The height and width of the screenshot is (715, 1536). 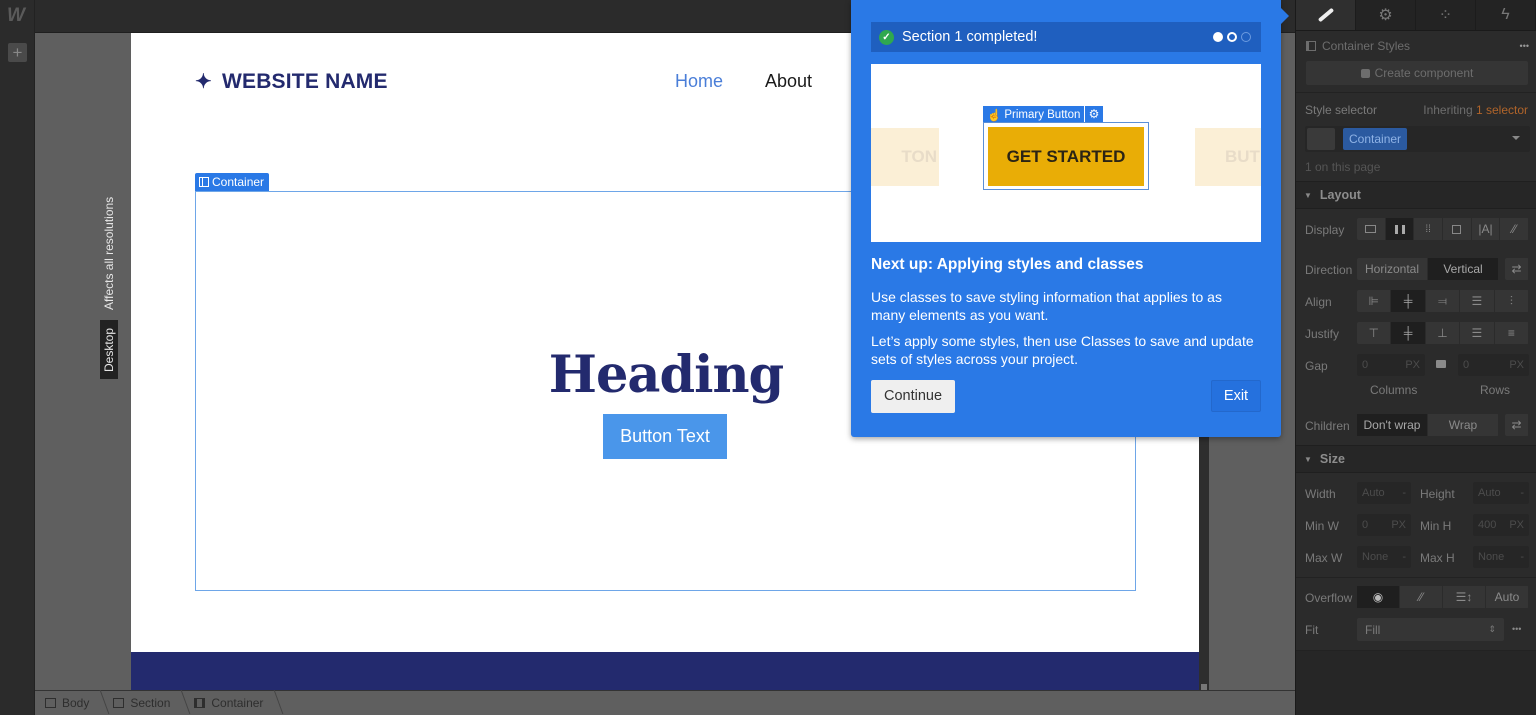 What do you see at coordinates (1457, 229) in the screenshot?
I see `display-inline-block-icon` at bounding box center [1457, 229].